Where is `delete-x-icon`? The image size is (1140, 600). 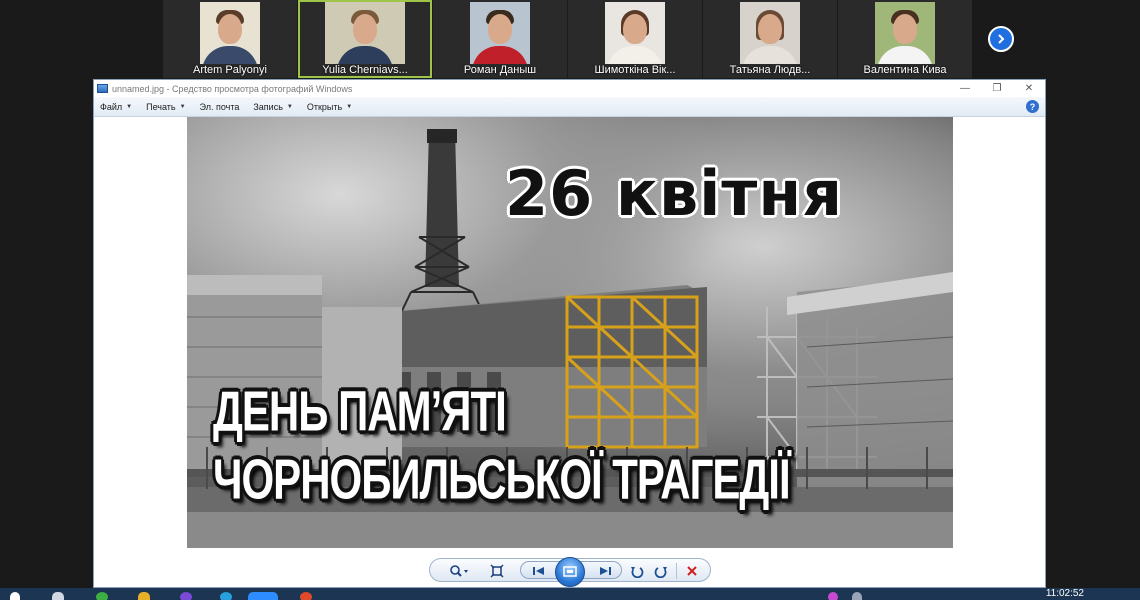
delete-x-icon is located at coordinates (692, 571).